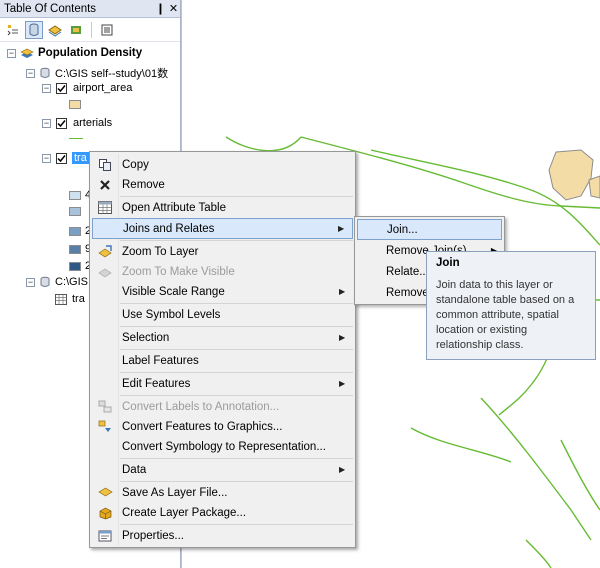 The width and height of the screenshot is (600, 568). I want to click on menu-item-label-features: Label Features, so click(222, 360).